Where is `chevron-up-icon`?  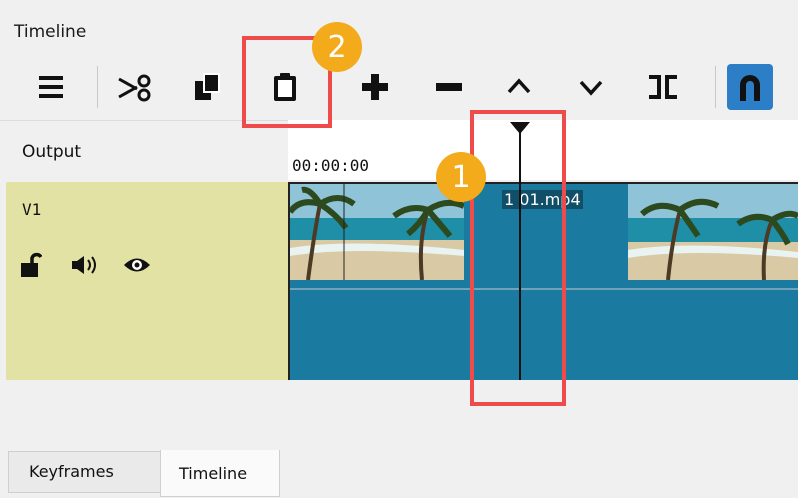
chevron-up-icon is located at coordinates (519, 86).